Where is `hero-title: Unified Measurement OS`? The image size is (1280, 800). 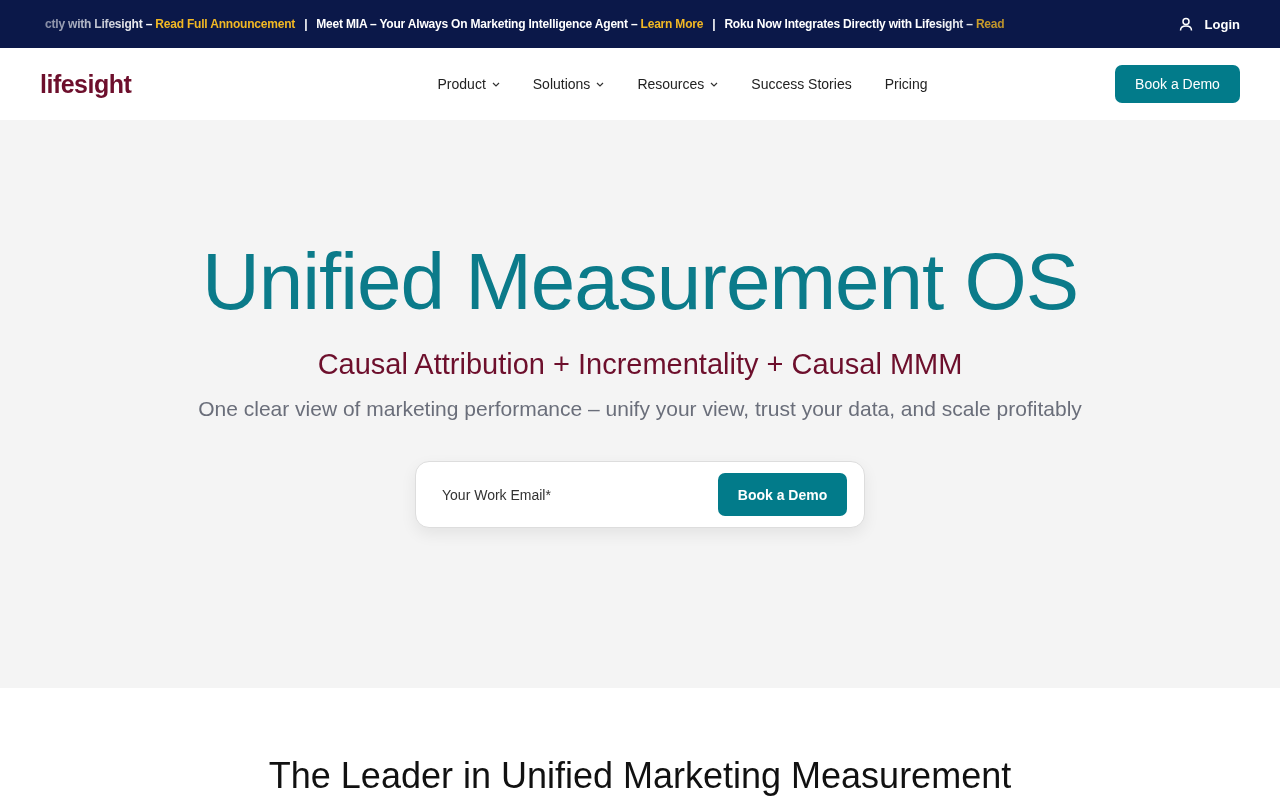
hero-title: Unified Measurement OS is located at coordinates (640, 282).